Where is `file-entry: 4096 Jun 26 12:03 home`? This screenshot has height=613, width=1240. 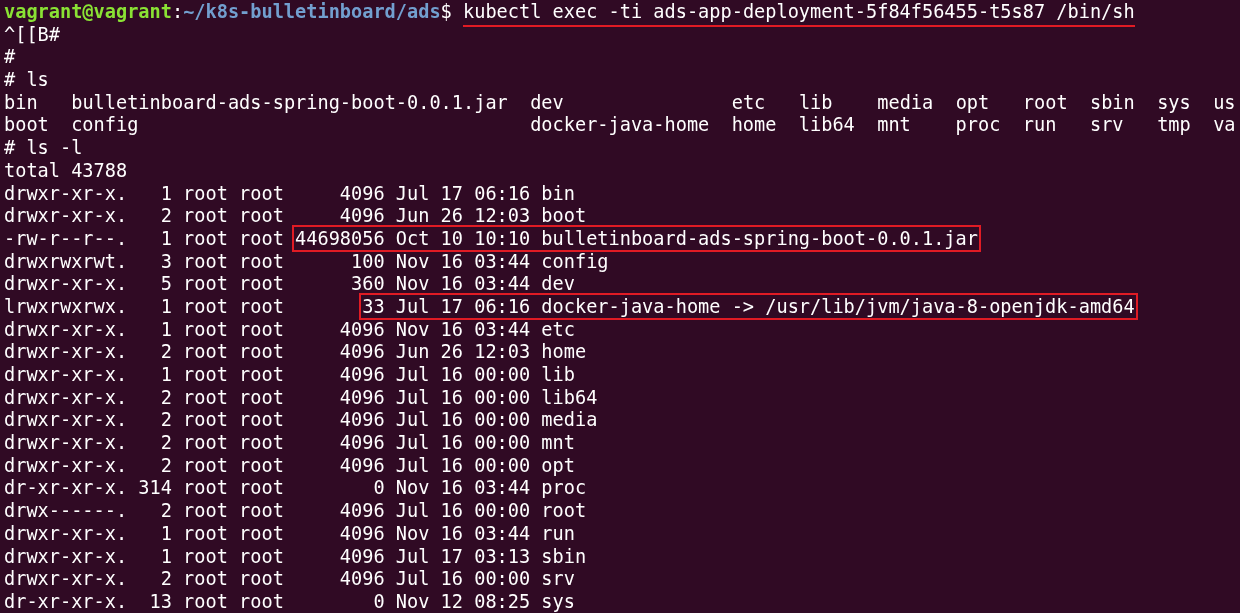
file-entry: 4096 Jun 26 12:03 home is located at coordinates (463, 352).